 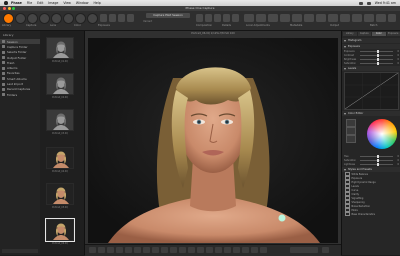 What do you see at coordinates (60, 122) in the screenshot?
I see `thumbnail-item: Portrait_03.IIQ` at bounding box center [60, 122].